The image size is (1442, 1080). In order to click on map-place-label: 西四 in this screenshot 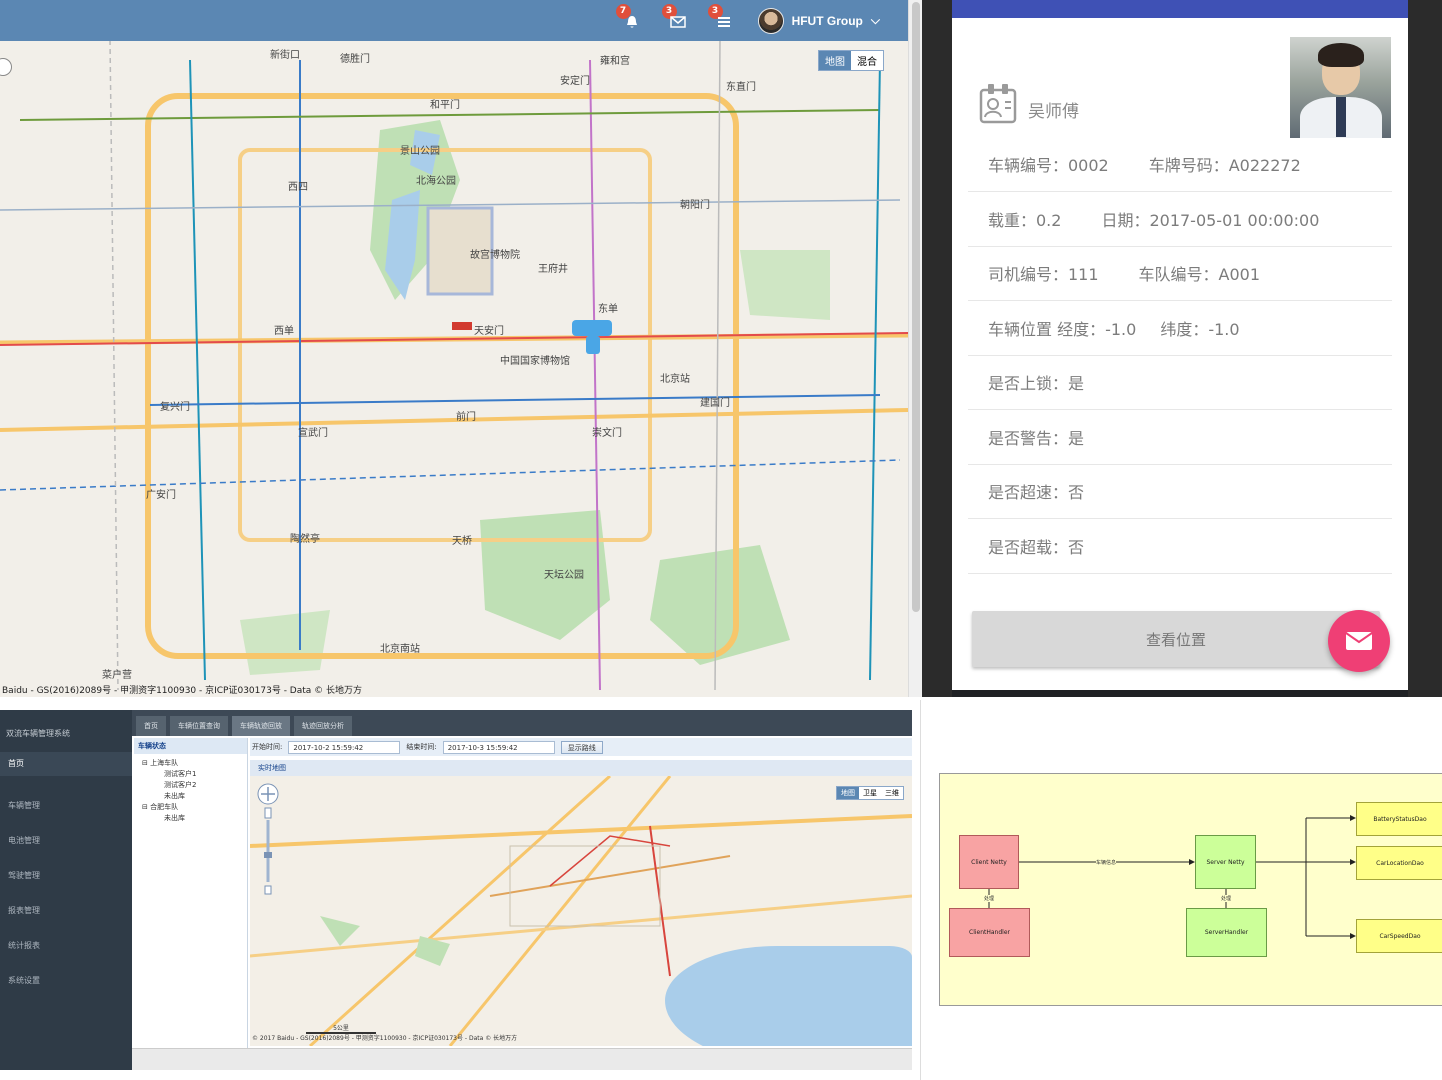, I will do `click(298, 187)`.